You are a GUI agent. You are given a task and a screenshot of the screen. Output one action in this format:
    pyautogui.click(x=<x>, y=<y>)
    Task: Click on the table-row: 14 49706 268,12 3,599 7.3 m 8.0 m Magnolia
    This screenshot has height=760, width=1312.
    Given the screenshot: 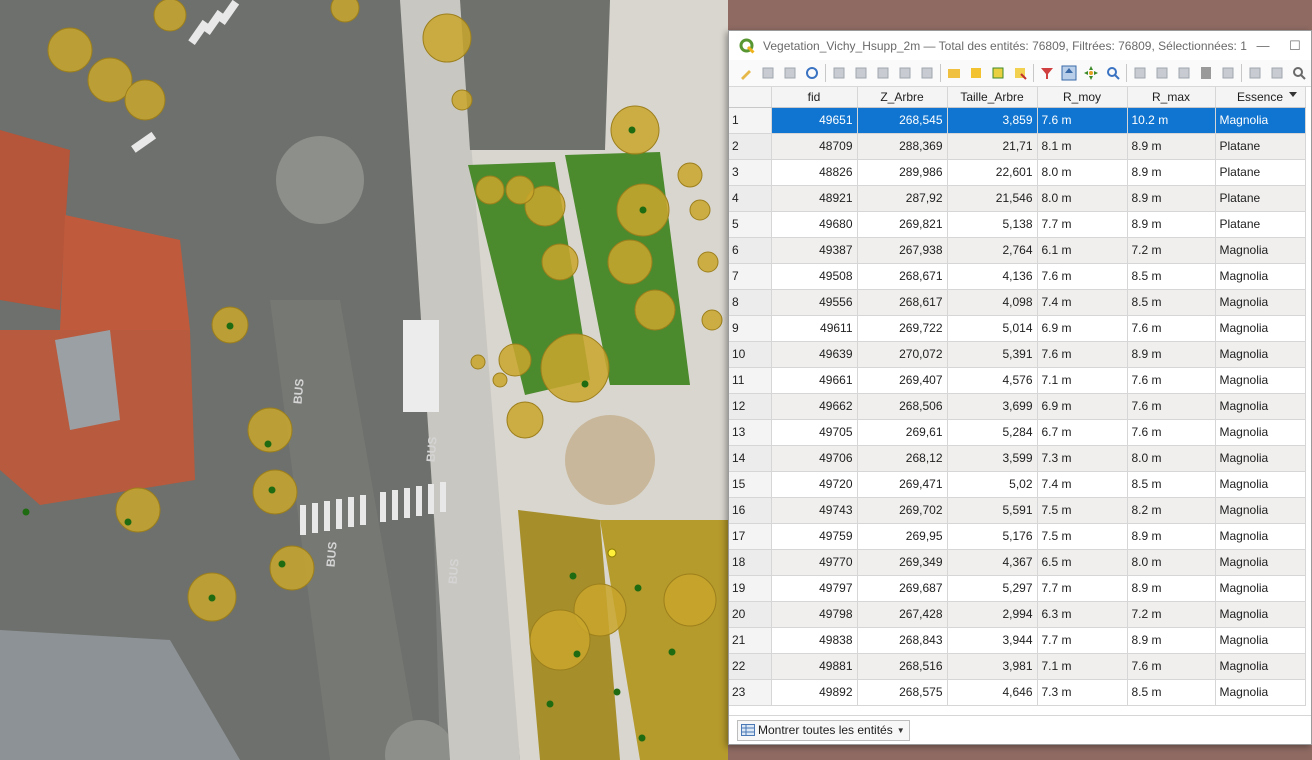 What is the action you would take?
    pyautogui.click(x=1017, y=458)
    